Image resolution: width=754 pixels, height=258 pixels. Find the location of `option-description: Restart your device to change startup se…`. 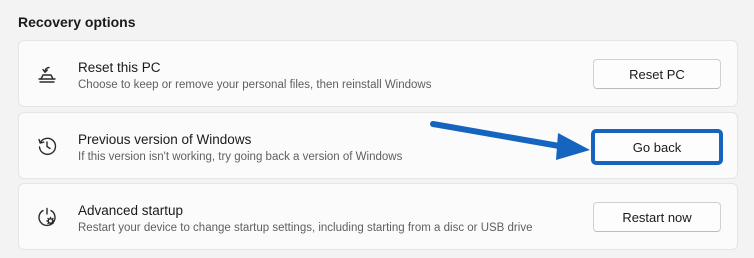

option-description: Restart your device to change startup se… is located at coordinates (305, 228).